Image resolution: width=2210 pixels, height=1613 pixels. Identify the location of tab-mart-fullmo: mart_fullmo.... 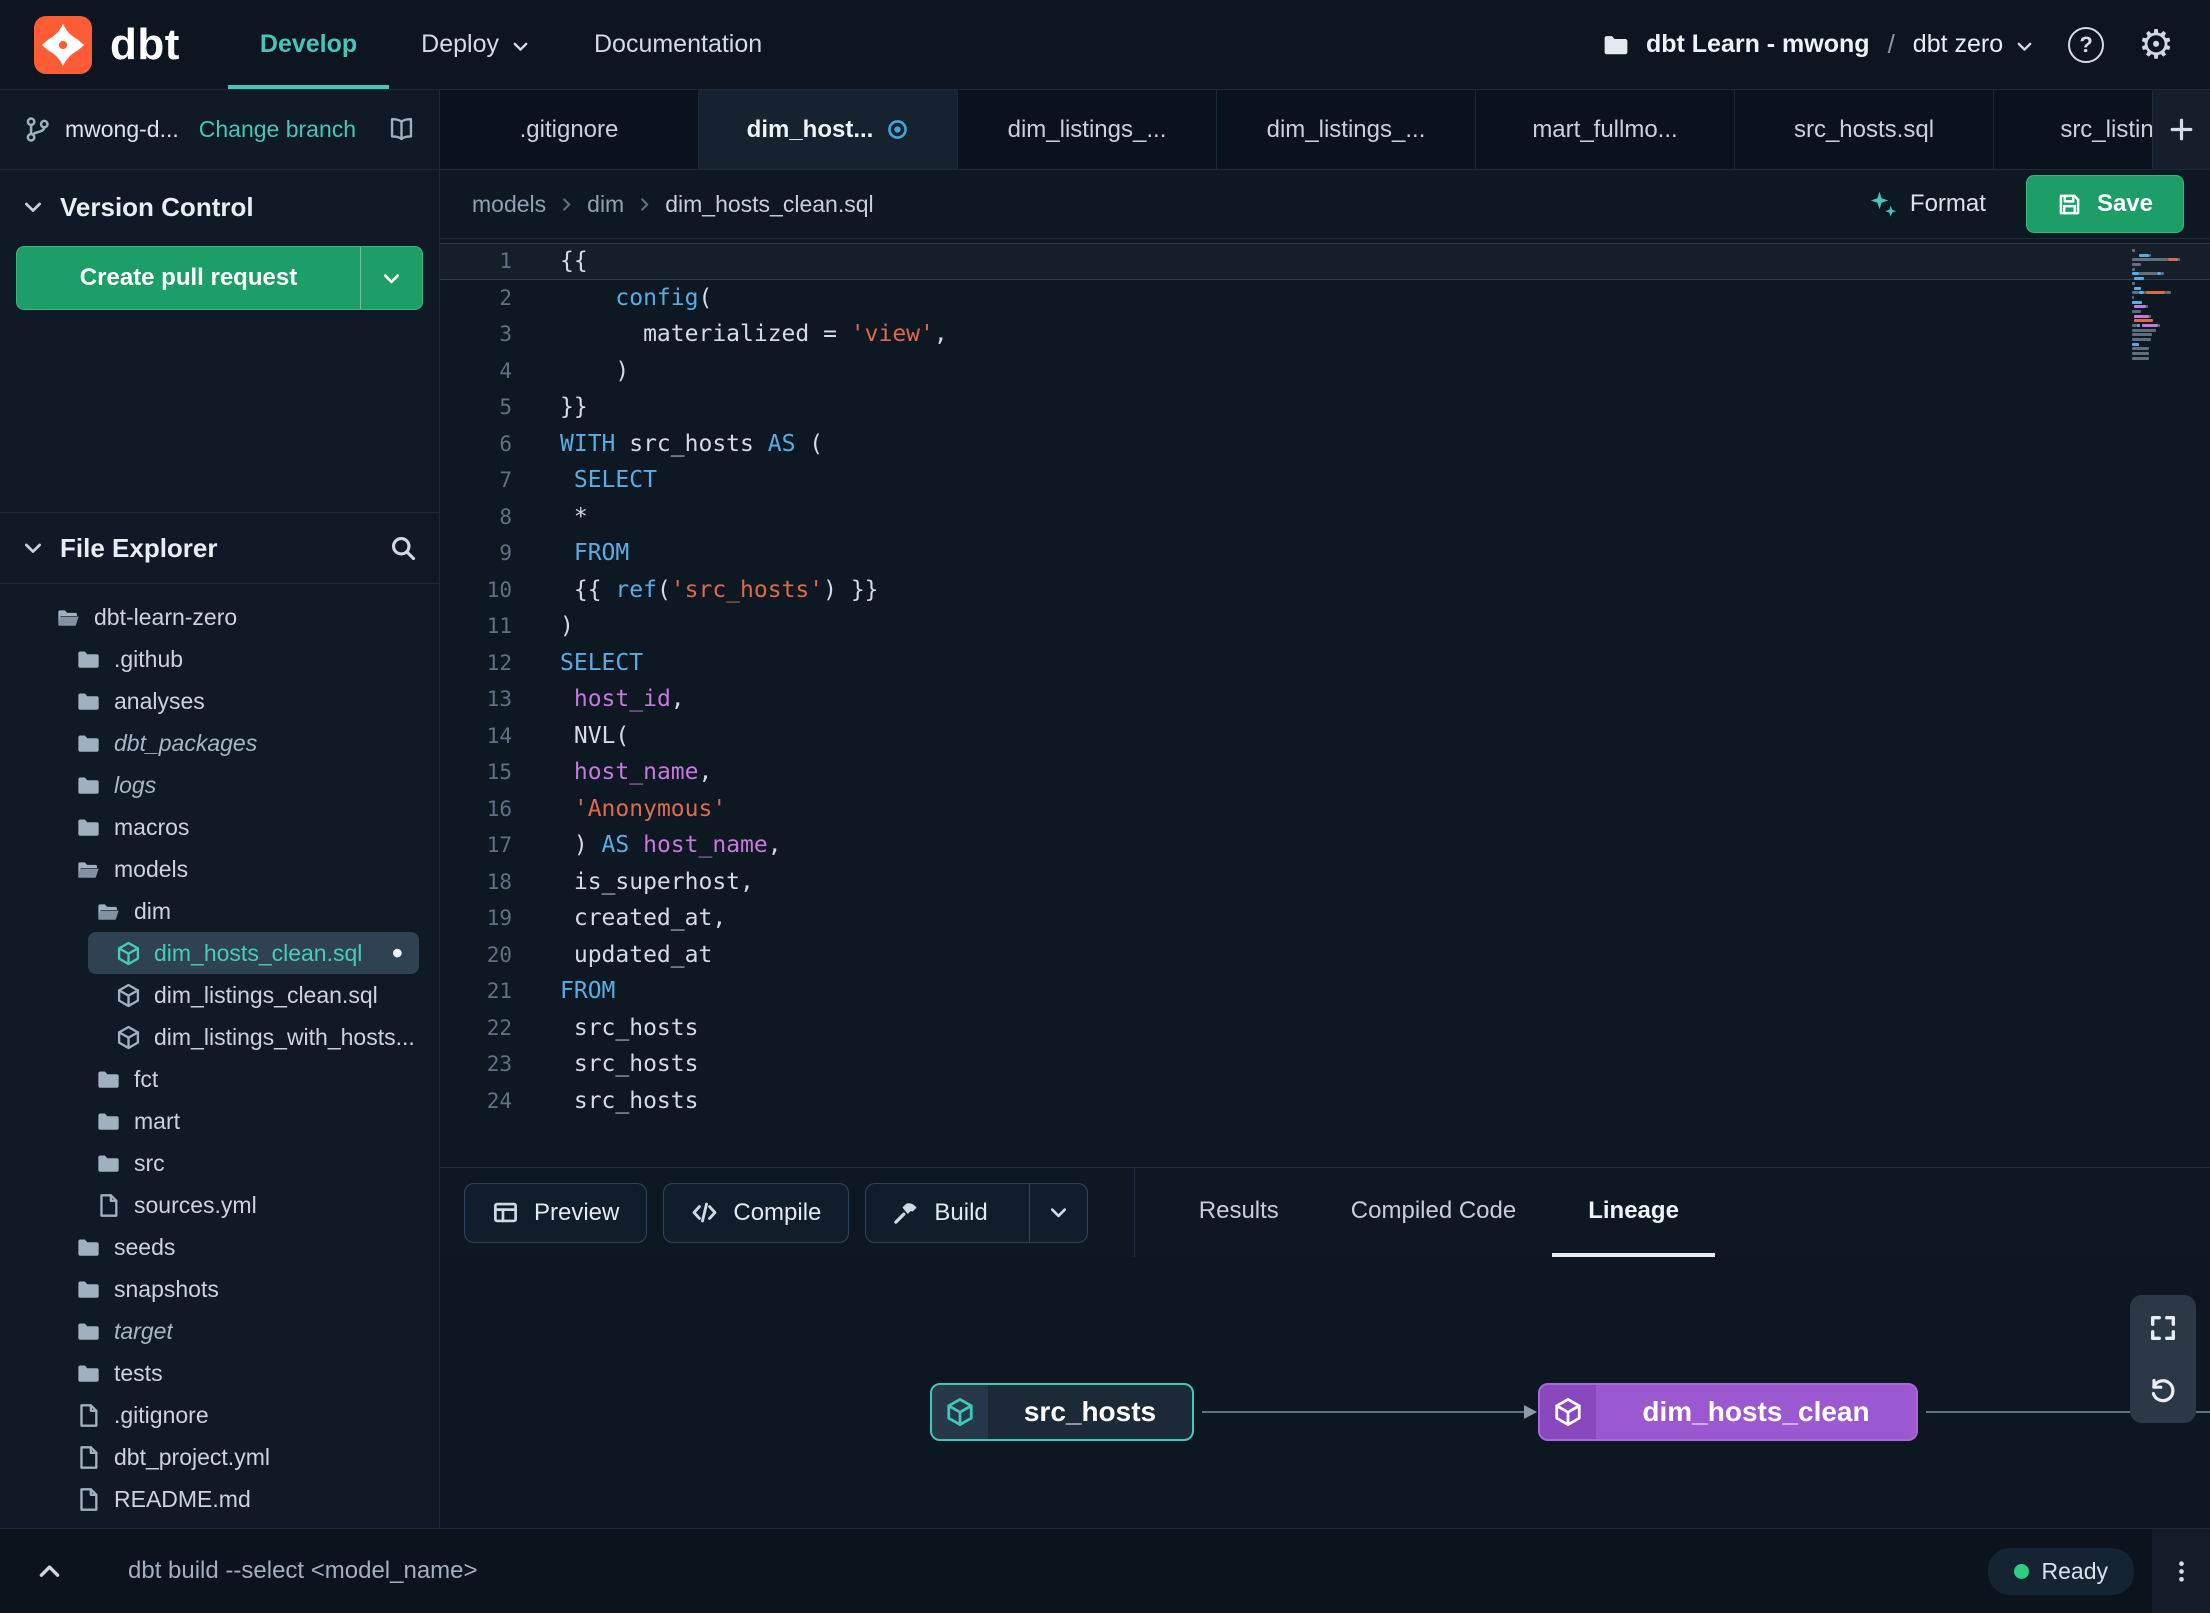
(1605, 129).